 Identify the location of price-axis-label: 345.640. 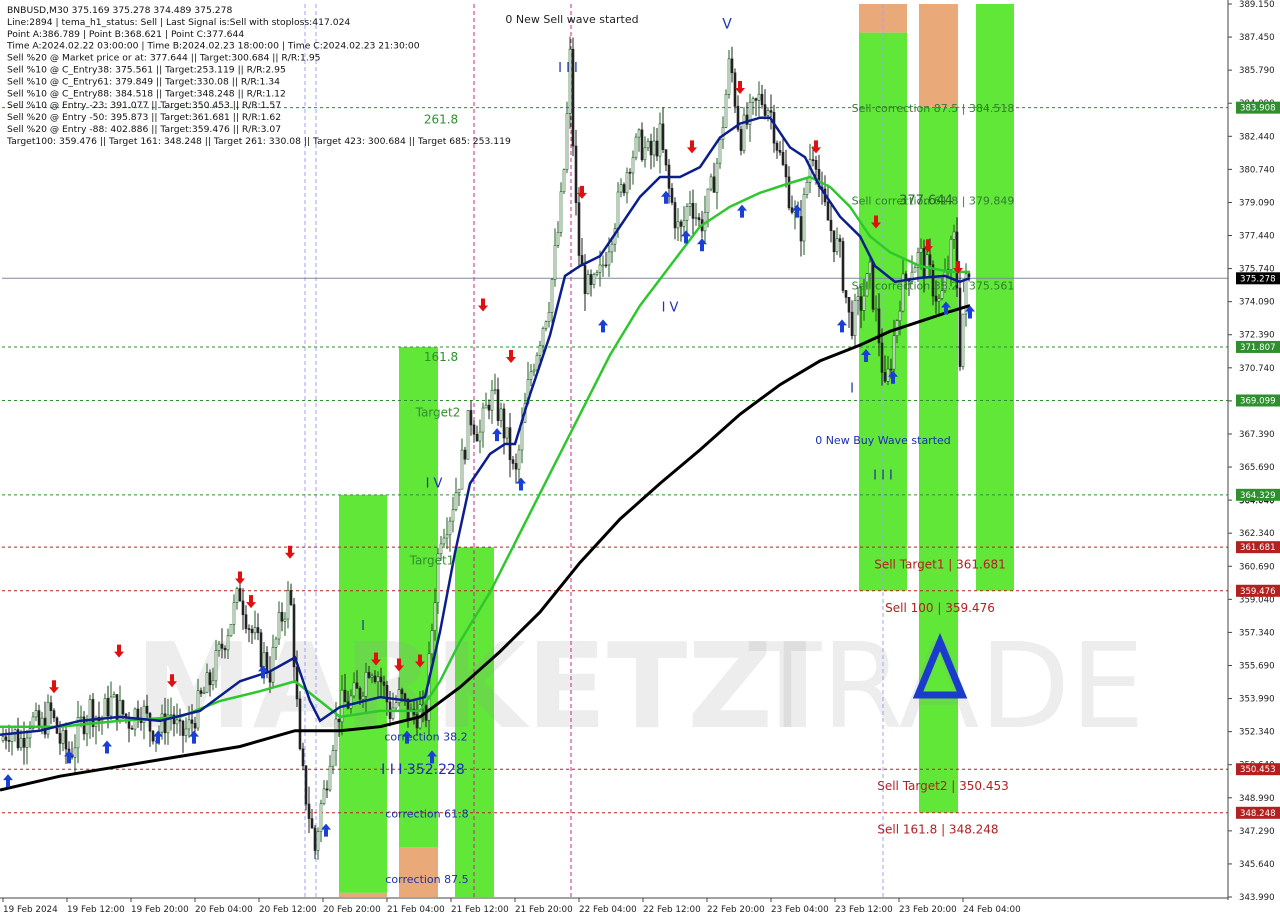
(1257, 865).